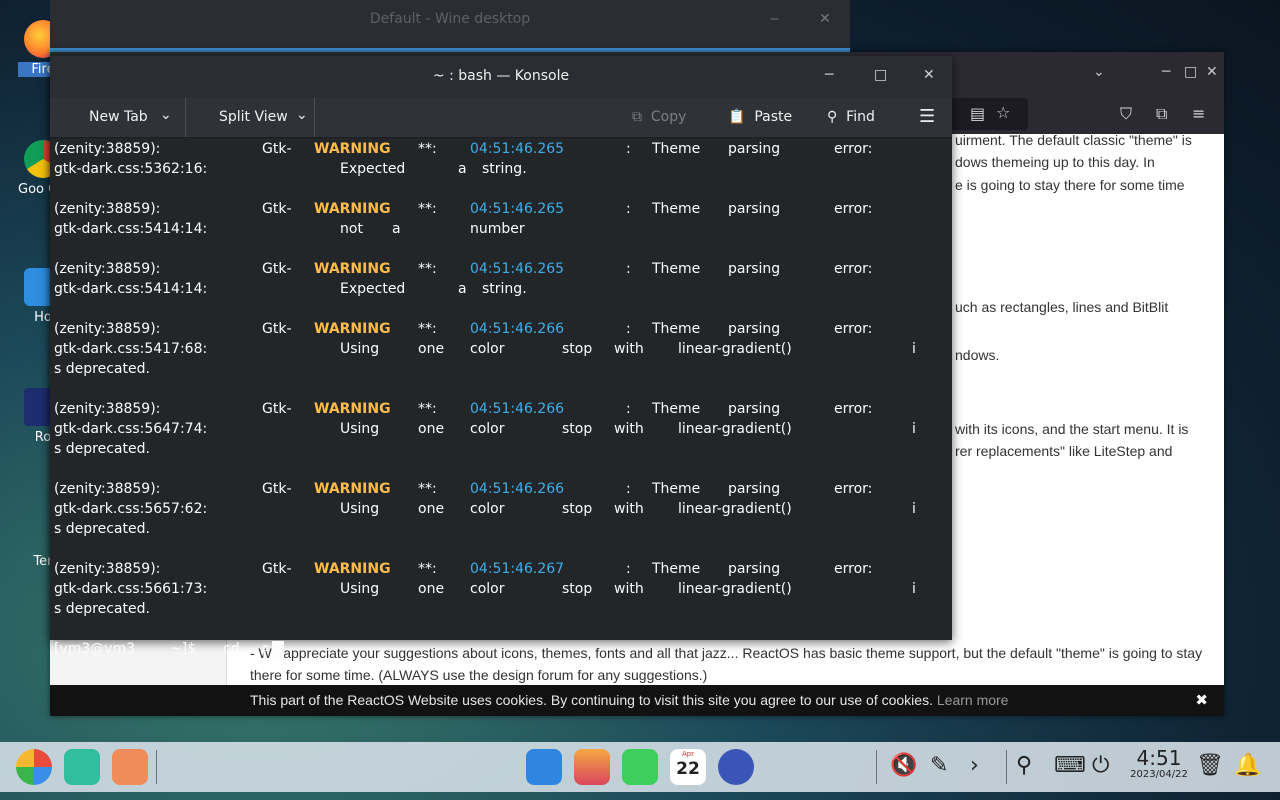 The height and width of the screenshot is (800, 1280). Describe the element at coordinates (640, 767) in the screenshot. I see `music-icon` at that location.